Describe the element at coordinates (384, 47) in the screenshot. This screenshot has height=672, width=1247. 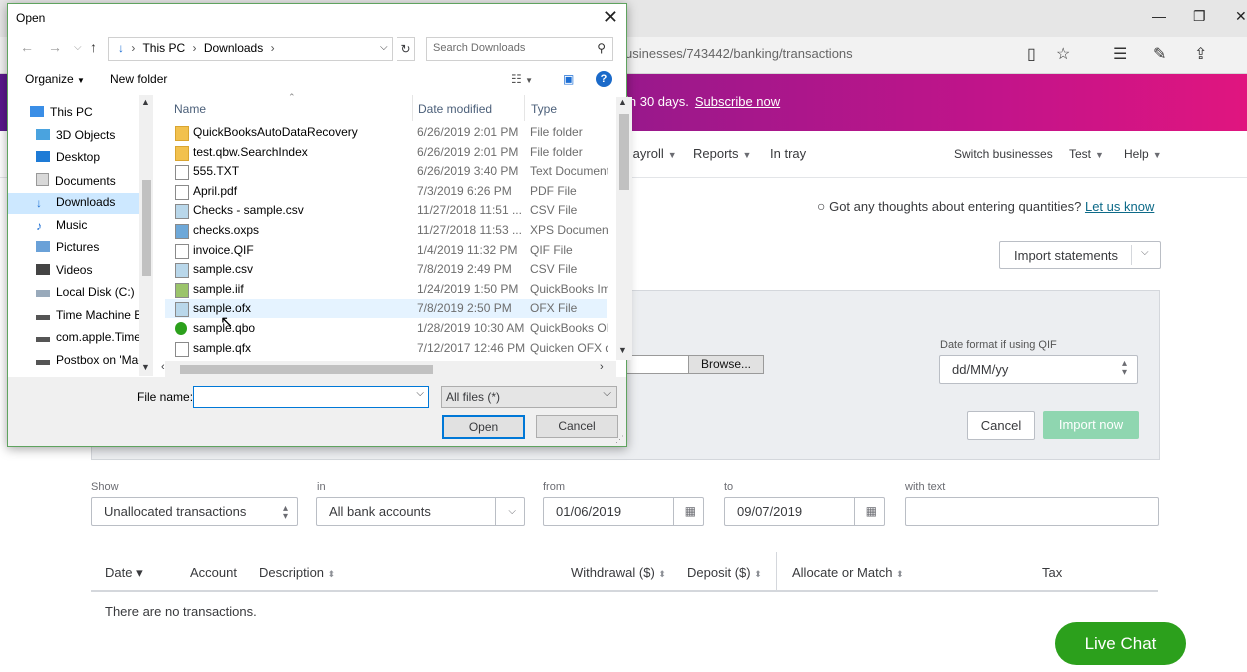
I see `address-dropdown-icon: ⌵` at that location.